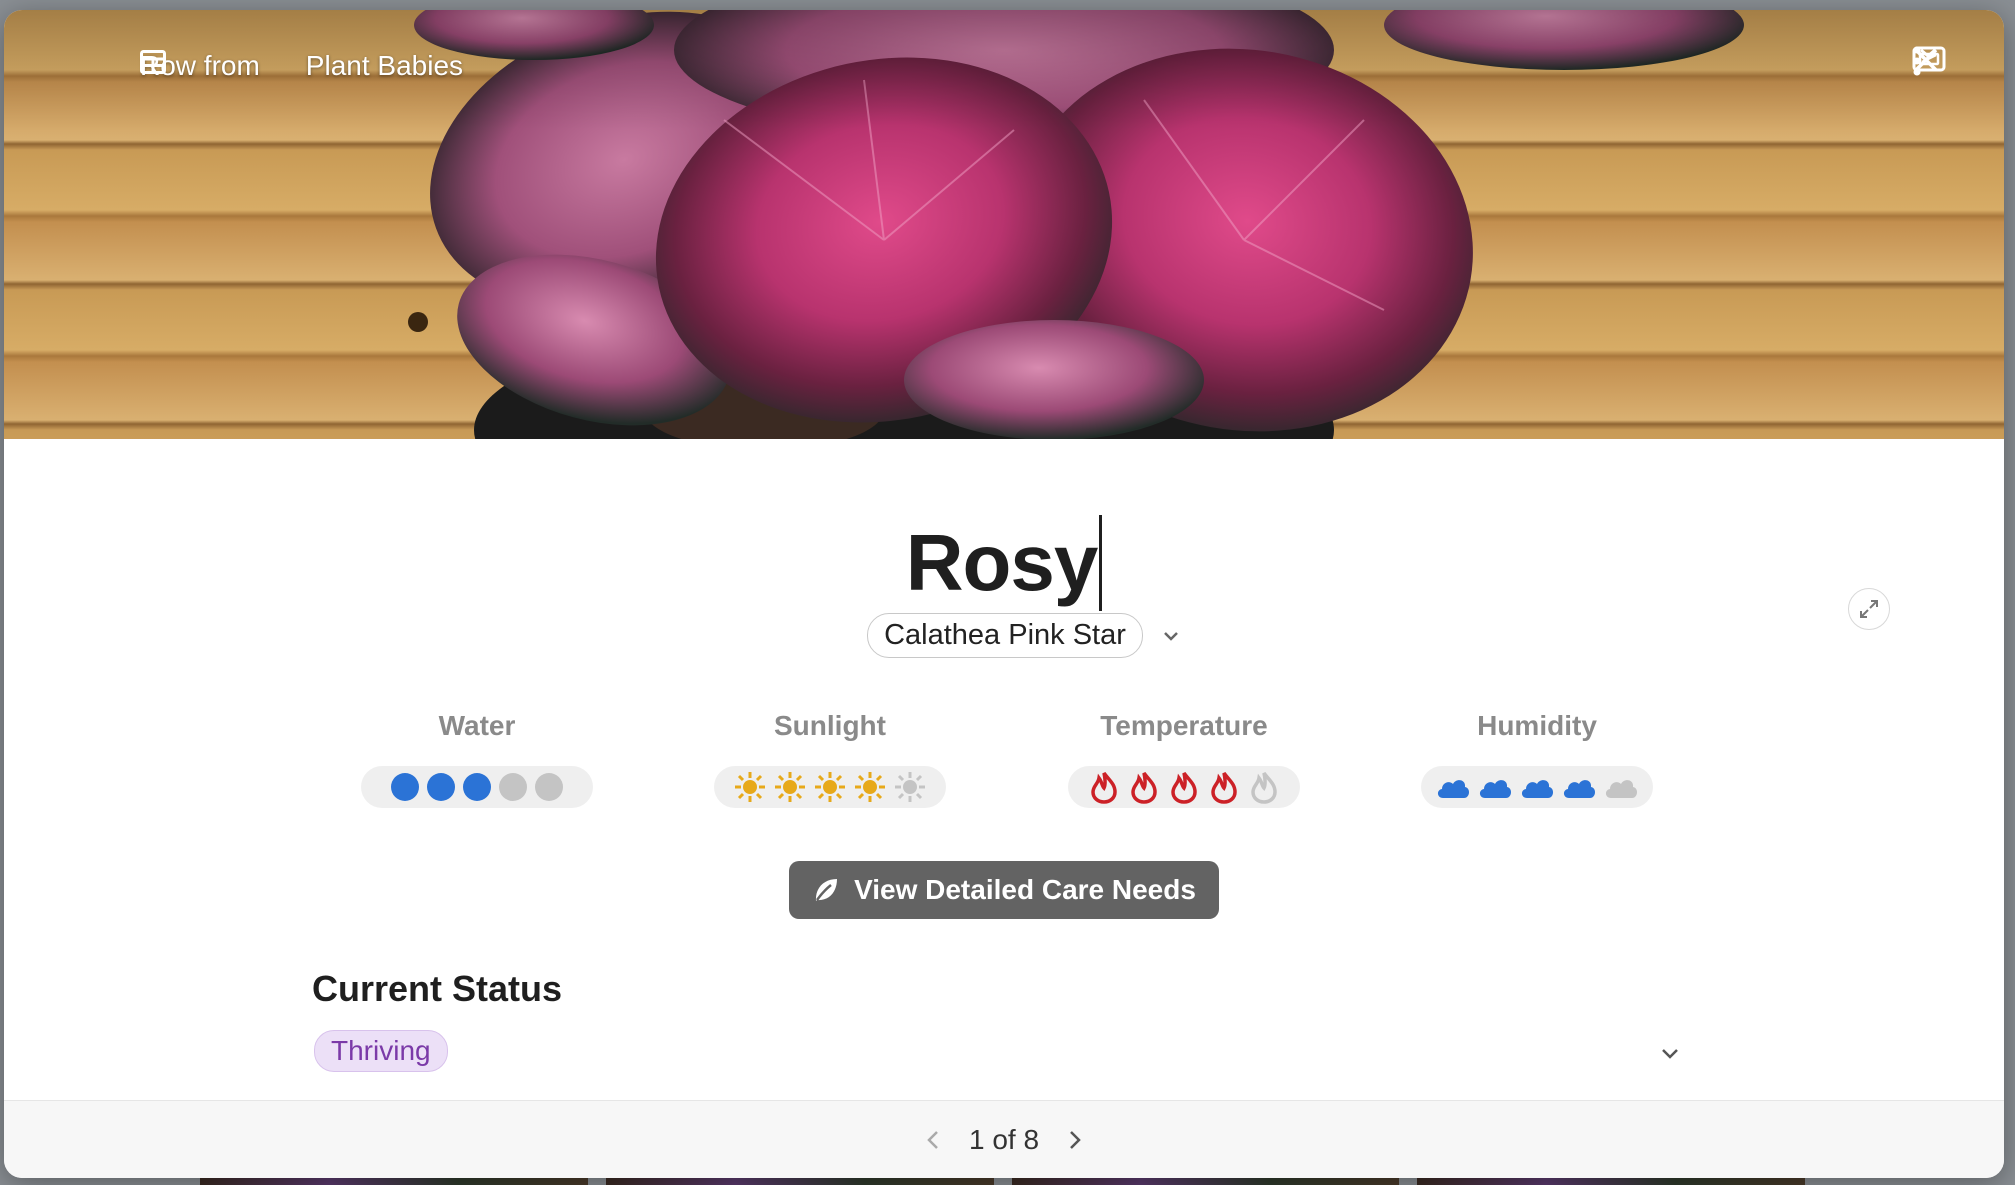 This screenshot has width=2015, height=1185. What do you see at coordinates (830, 725) in the screenshot?
I see `metric-label: Sunlight` at bounding box center [830, 725].